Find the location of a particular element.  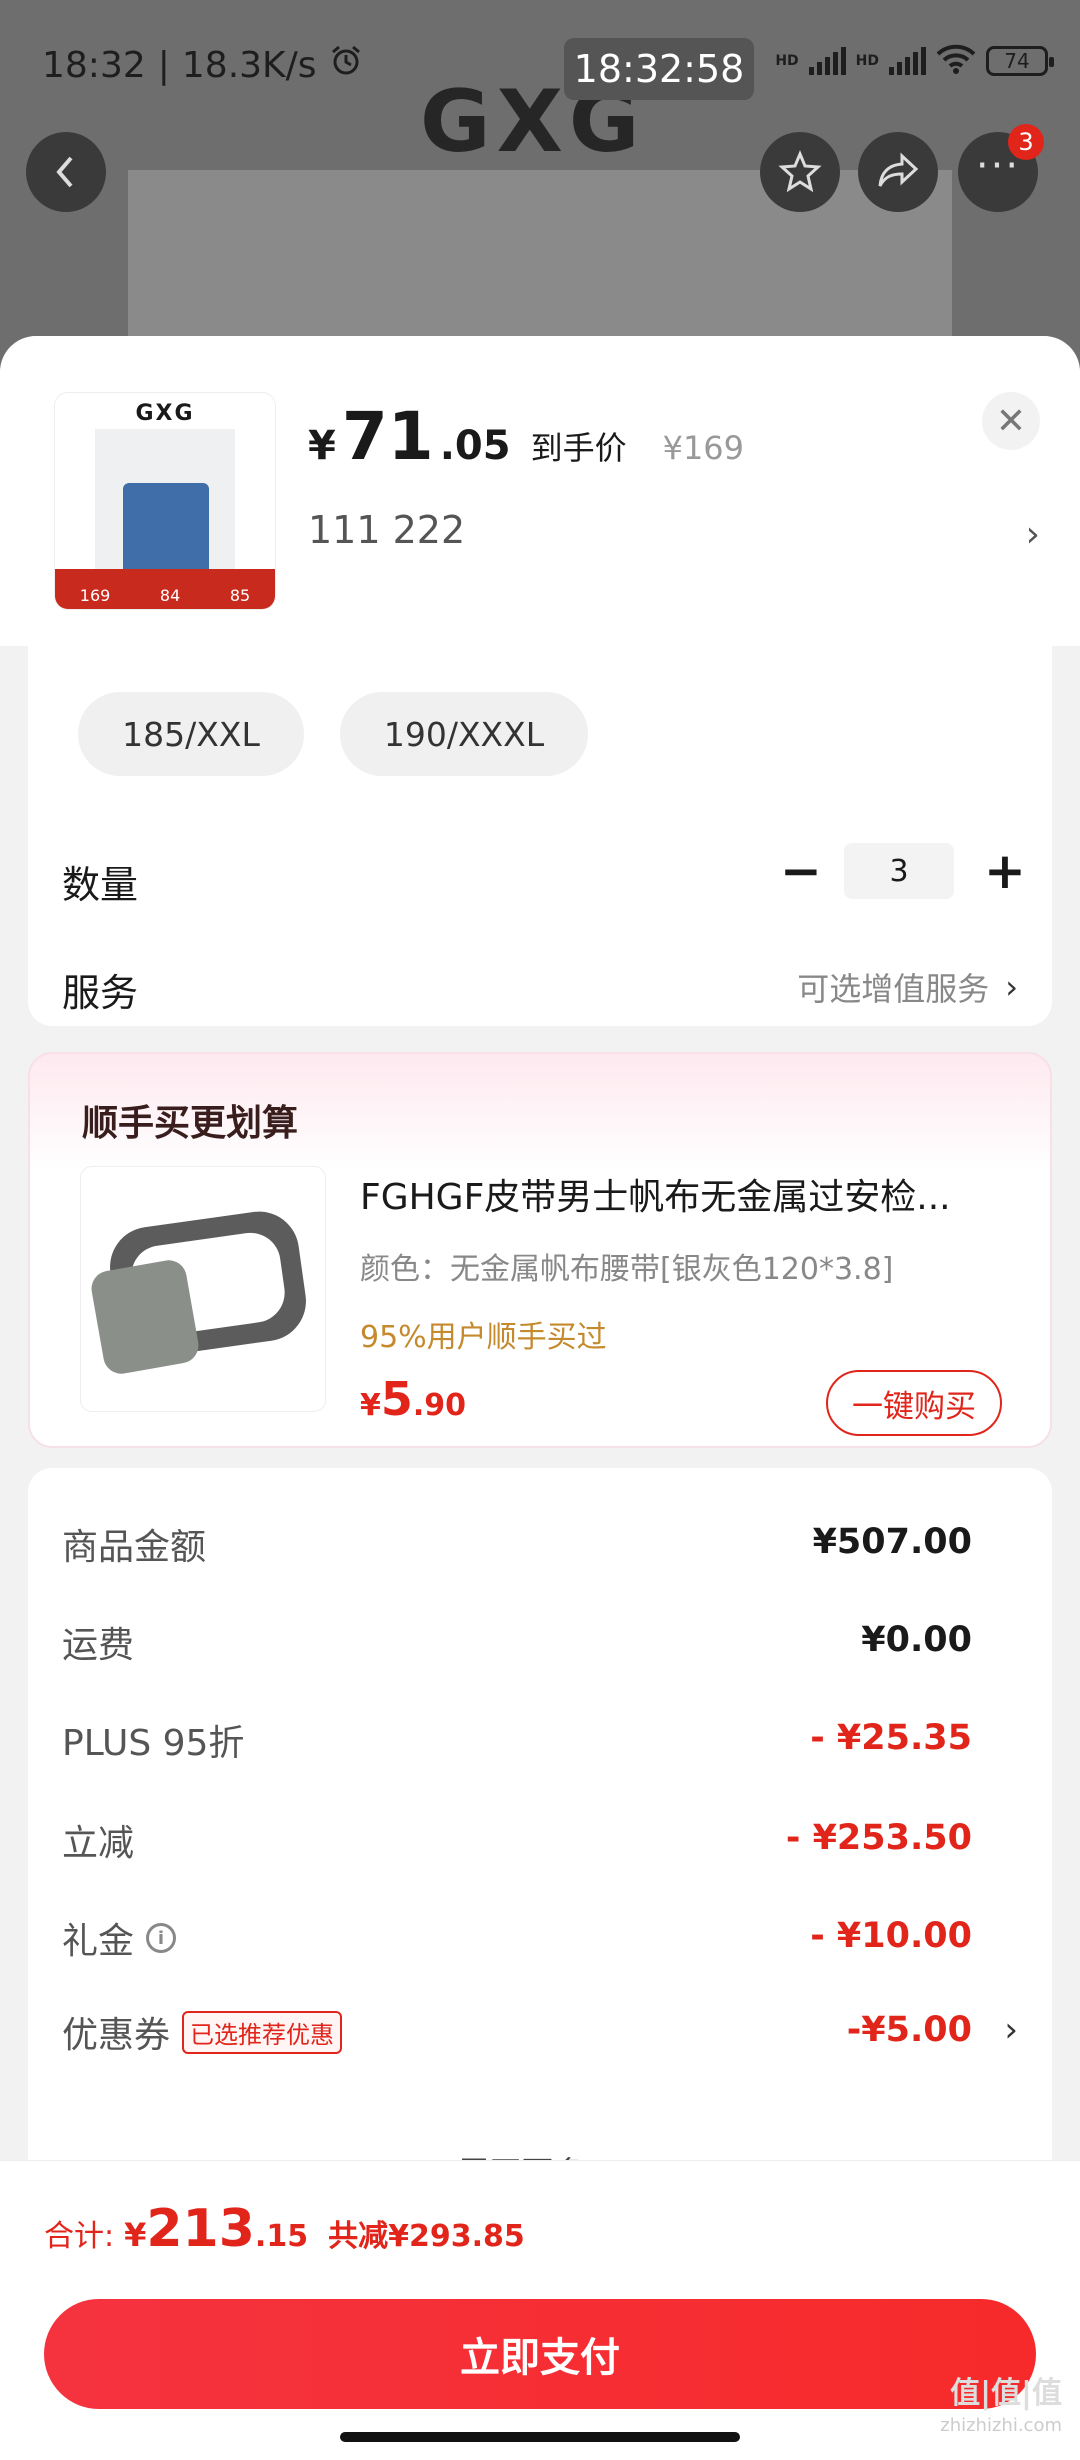

summary-label-group: 礼金 i is located at coordinates (119, 1938).